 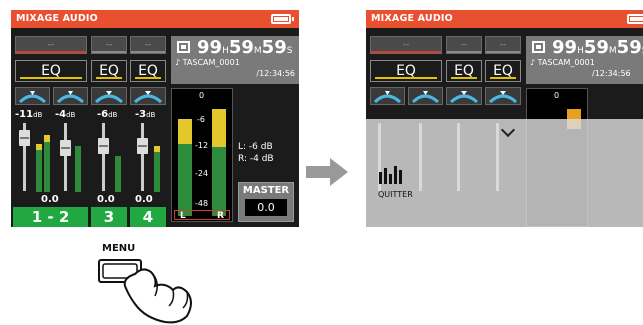 I want to click on master-level-meter: 0 -6 -12 -24 -48 L R, so click(x=202, y=155).